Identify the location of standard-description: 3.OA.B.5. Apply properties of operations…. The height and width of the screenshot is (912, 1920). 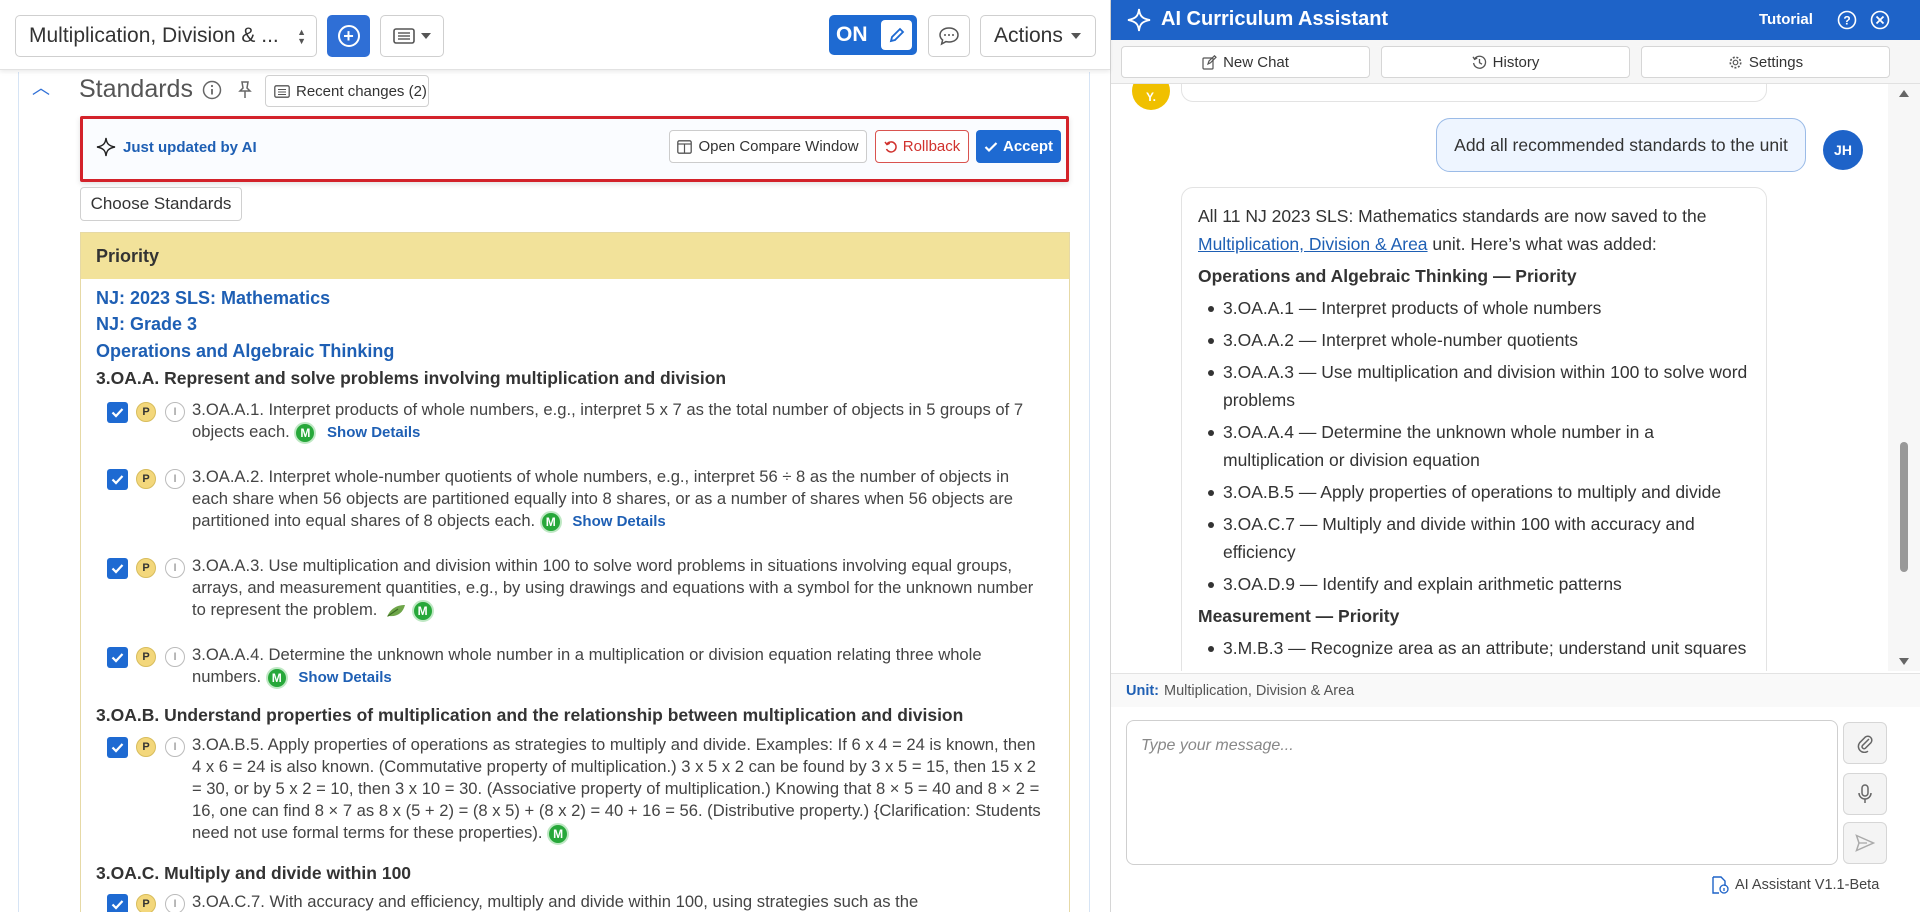
(617, 789).